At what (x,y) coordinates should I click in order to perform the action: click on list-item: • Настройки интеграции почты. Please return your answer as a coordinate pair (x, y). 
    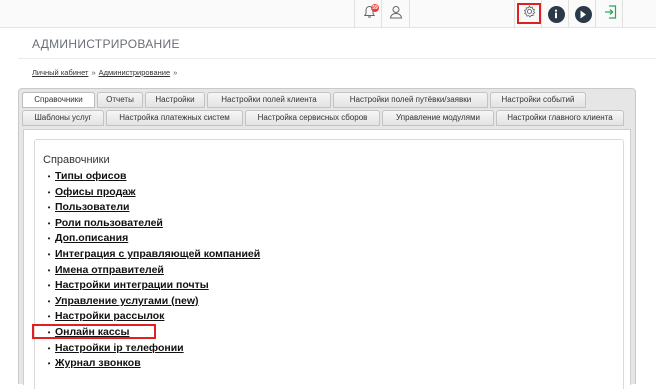
    Looking at the image, I should click on (151, 286).